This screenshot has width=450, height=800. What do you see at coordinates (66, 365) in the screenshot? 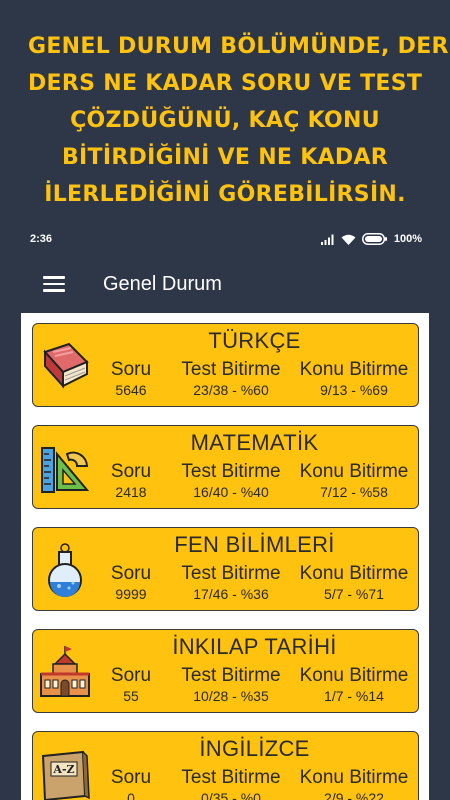
I see `book-icon` at bounding box center [66, 365].